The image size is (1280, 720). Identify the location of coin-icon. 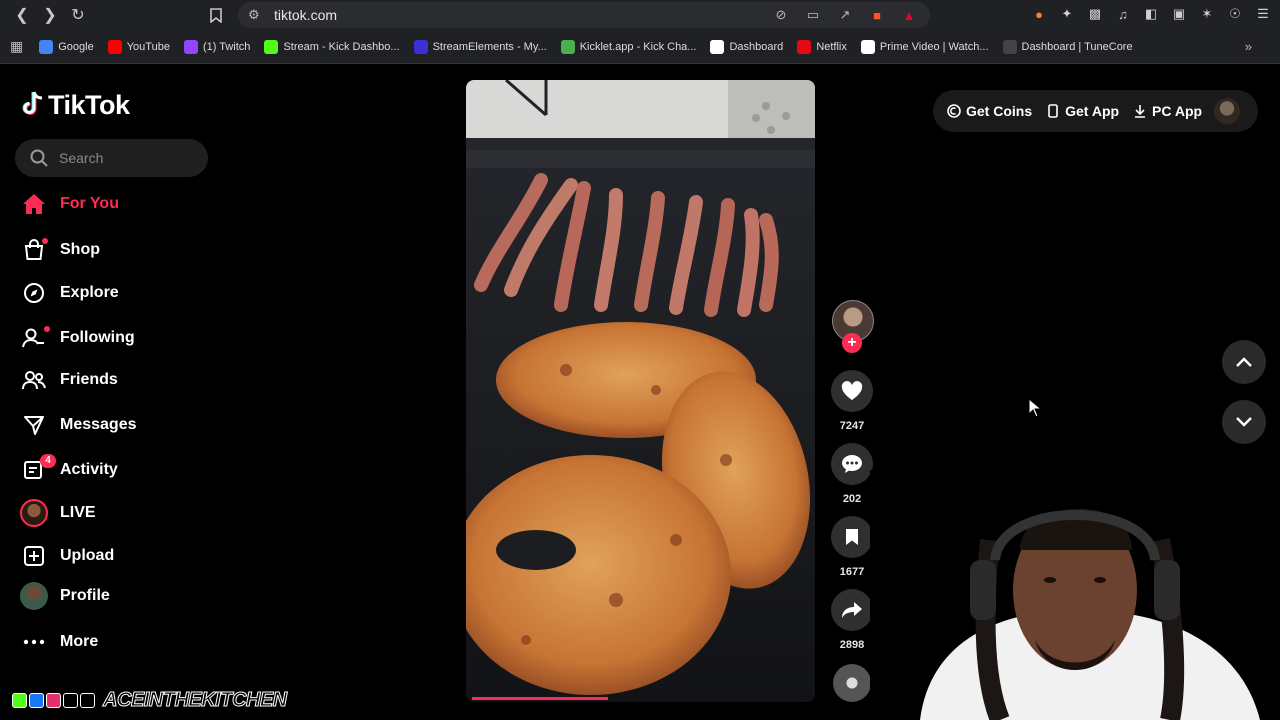
(954, 111).